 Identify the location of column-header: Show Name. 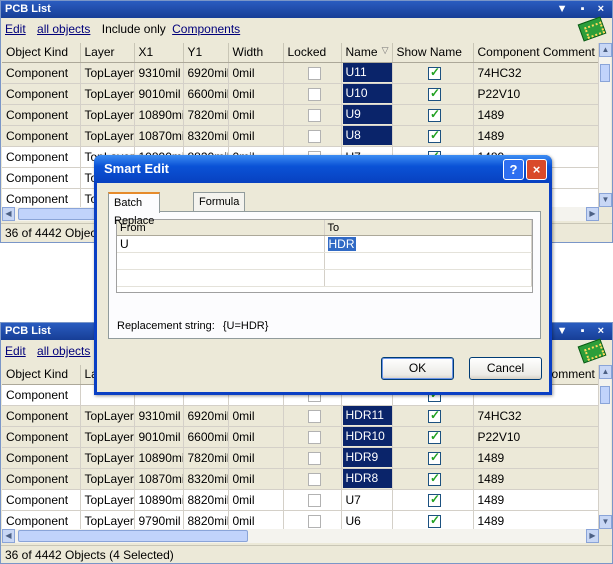
(433, 53).